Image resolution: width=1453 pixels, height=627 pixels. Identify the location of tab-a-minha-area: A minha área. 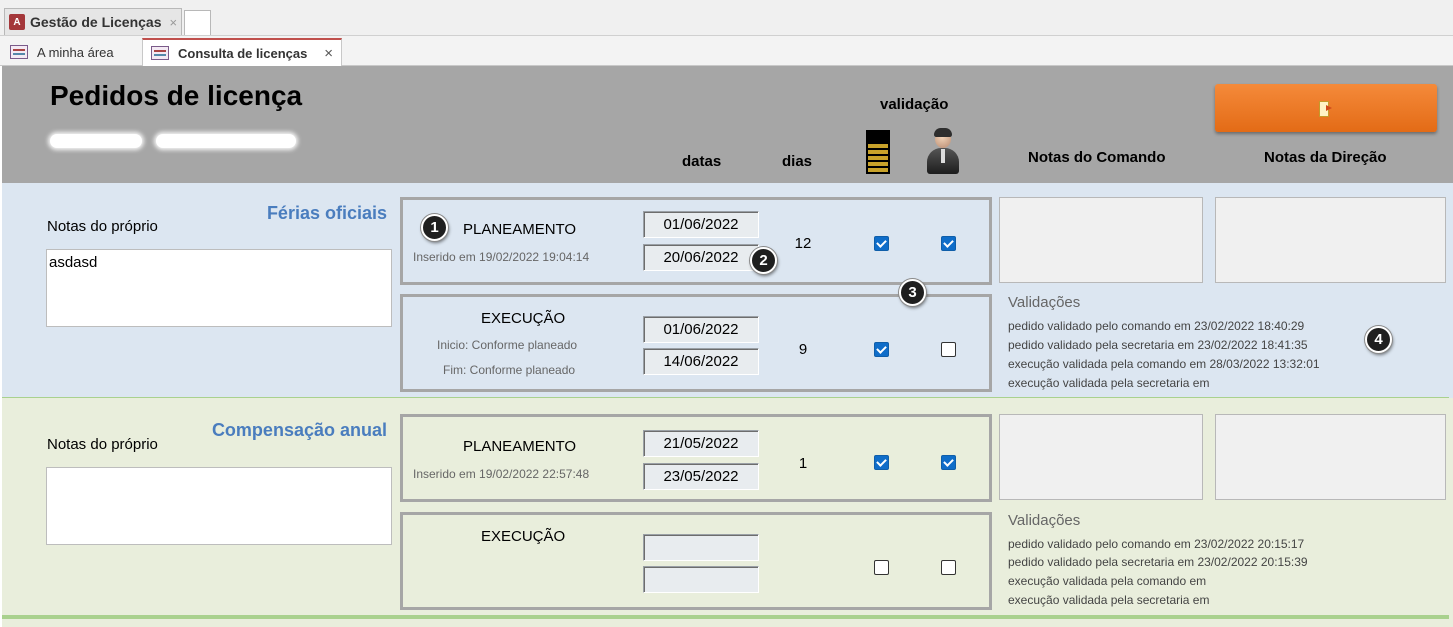
(71, 52).